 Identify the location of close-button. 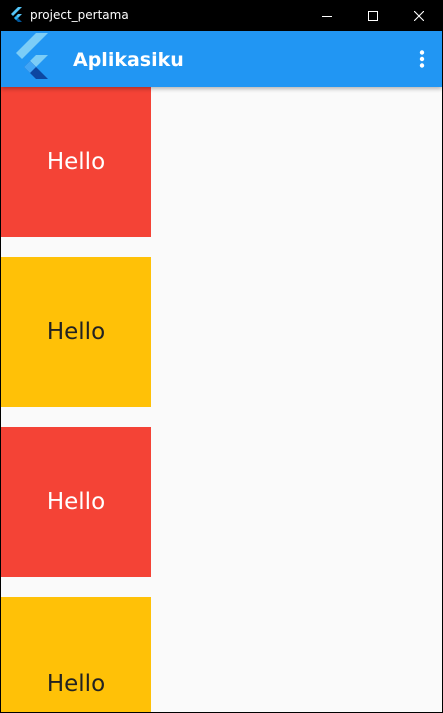
(419, 15).